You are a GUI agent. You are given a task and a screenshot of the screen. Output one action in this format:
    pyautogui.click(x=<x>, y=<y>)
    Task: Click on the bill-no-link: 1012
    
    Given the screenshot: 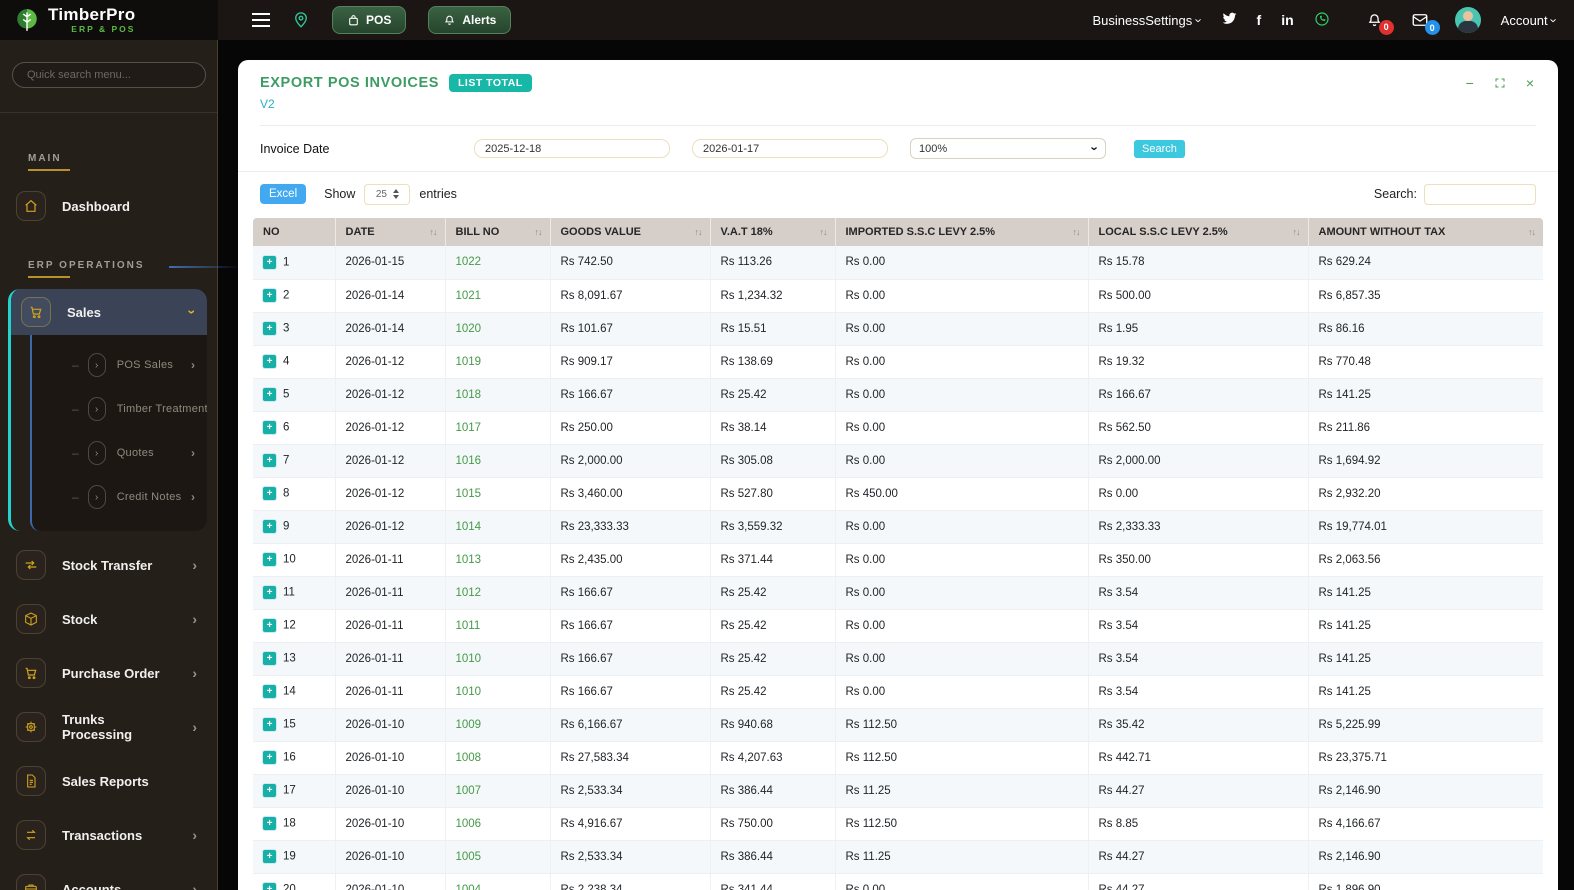 What is the action you would take?
    pyautogui.click(x=469, y=593)
    